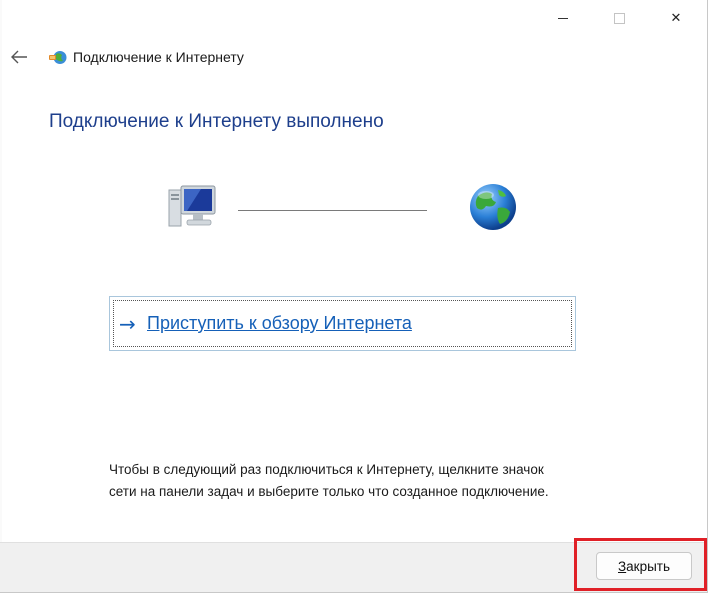 The image size is (708, 593). What do you see at coordinates (332, 210) in the screenshot?
I see `connection-line` at bounding box center [332, 210].